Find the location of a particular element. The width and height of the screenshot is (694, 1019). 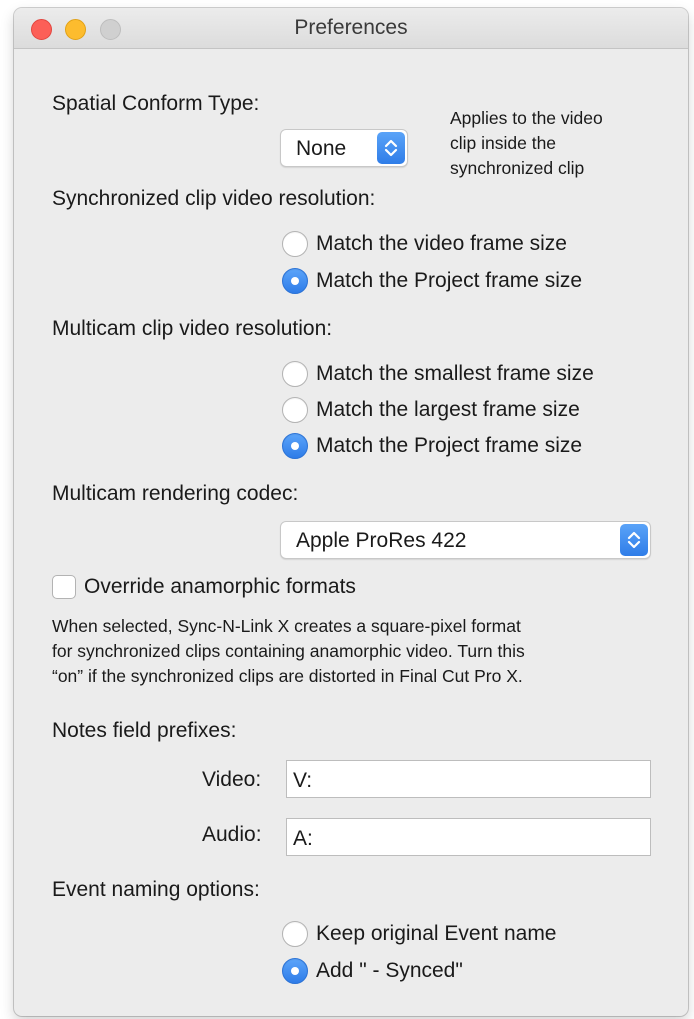

window-title: Preferences is located at coordinates (351, 27).